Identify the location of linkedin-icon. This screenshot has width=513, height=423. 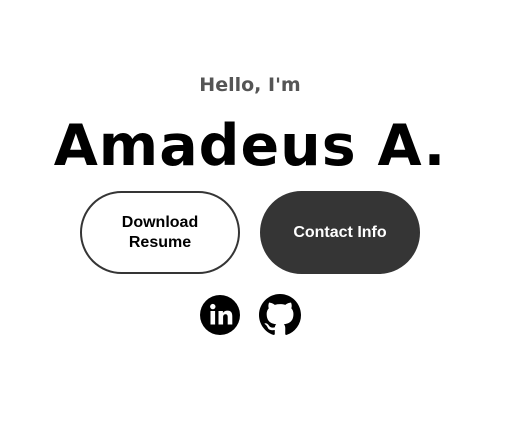
(220, 315).